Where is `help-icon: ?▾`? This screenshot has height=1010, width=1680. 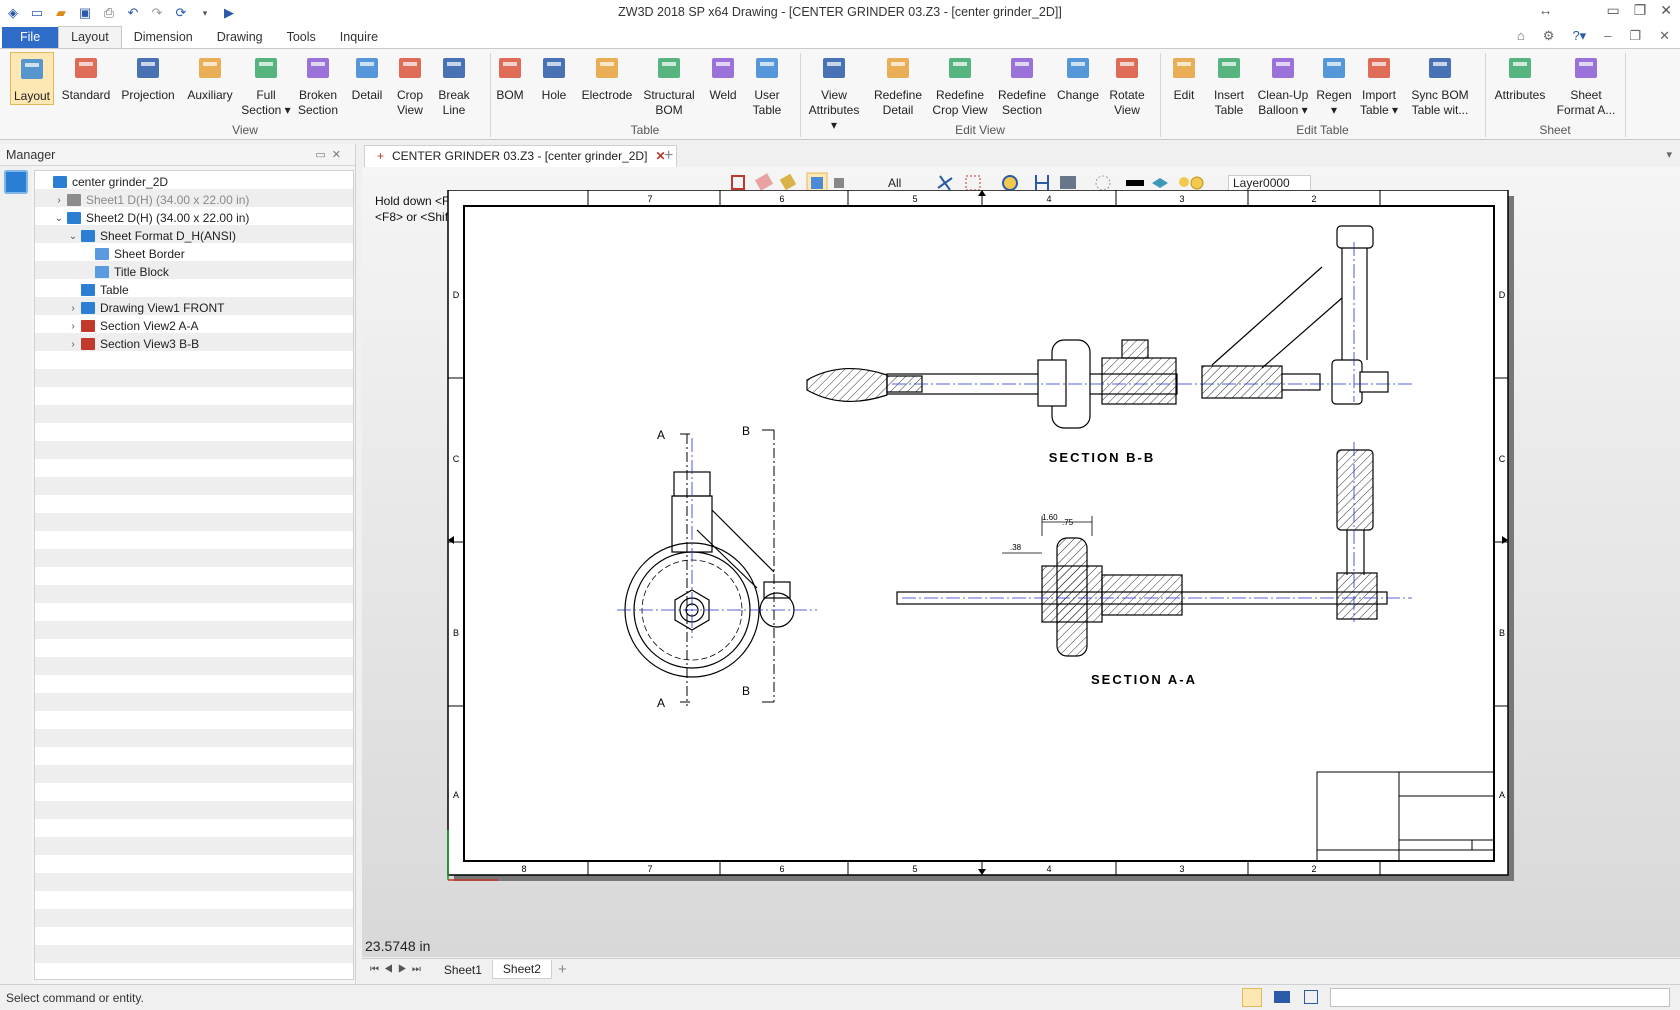 help-icon: ?▾ is located at coordinates (1579, 36).